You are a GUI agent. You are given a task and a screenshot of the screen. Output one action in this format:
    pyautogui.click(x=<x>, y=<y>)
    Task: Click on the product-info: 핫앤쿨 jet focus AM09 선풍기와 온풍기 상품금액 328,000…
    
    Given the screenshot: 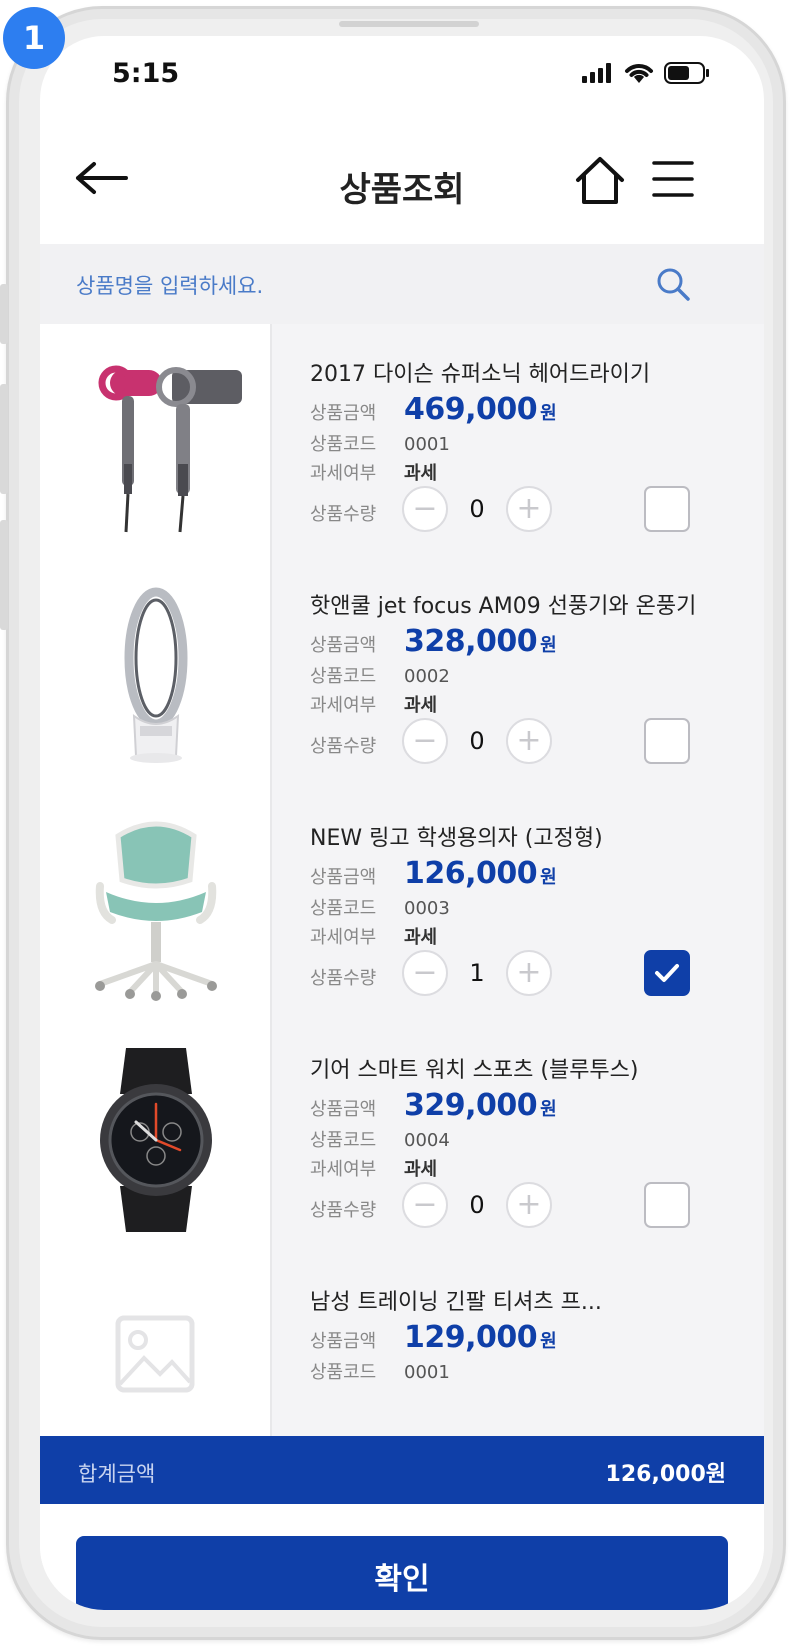 What is the action you would take?
    pyautogui.click(x=520, y=652)
    